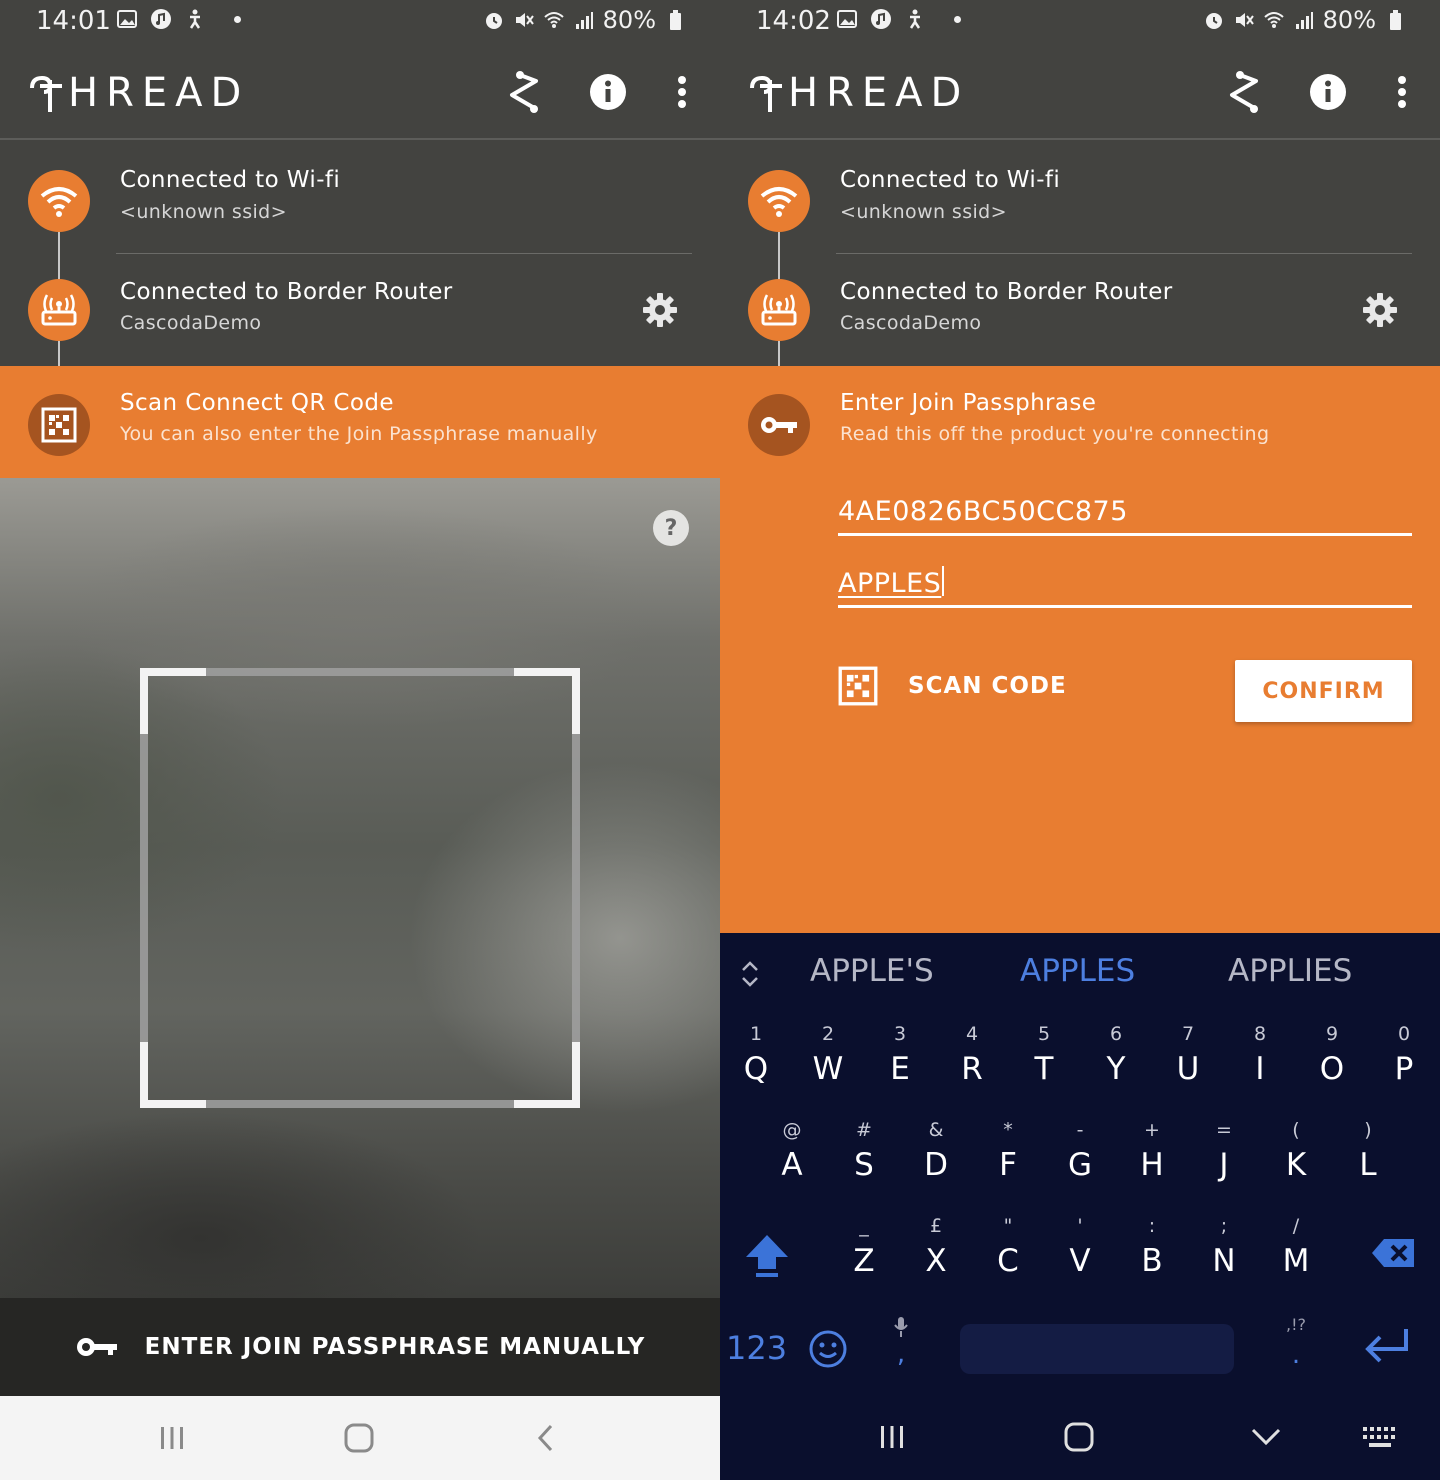 This screenshot has height=1480, width=1440. I want to click on key-d: & D, so click(936, 1159).